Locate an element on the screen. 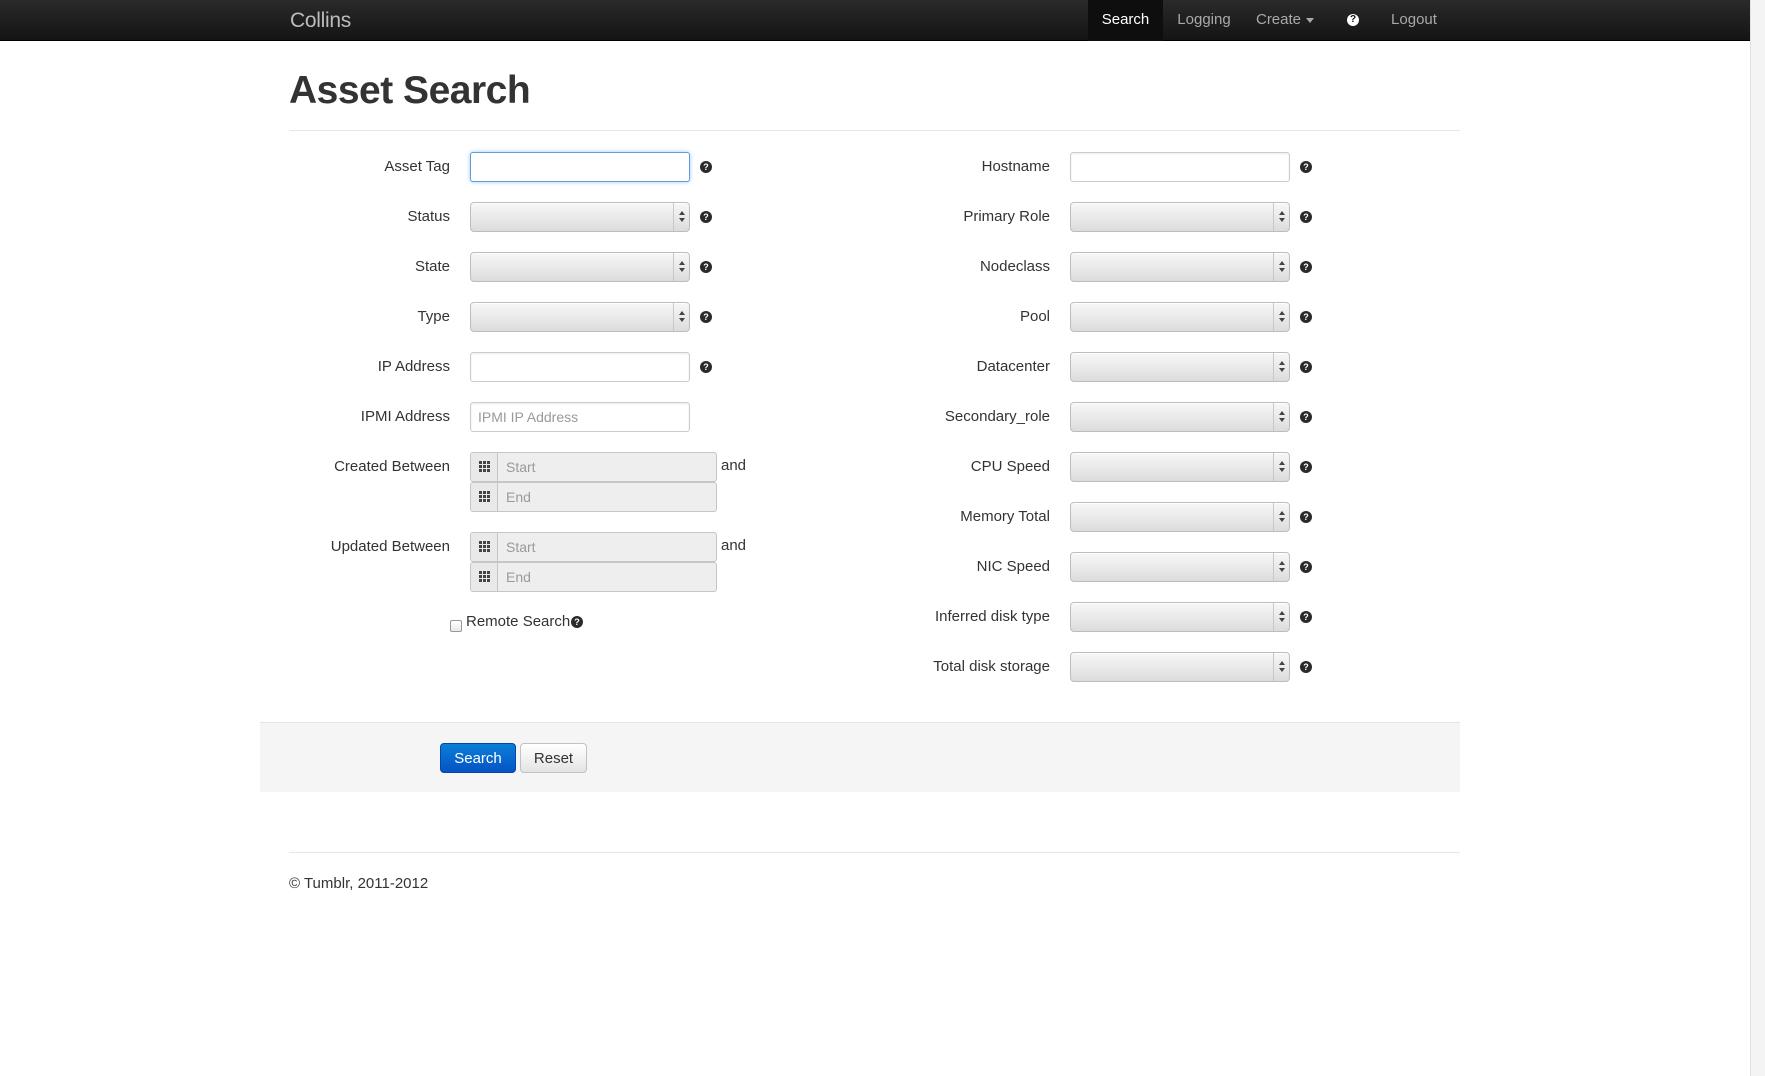 Image resolution: width=1765 pixels, height=1076 pixels. remote-search-label: Remote Search is located at coordinates (518, 621).